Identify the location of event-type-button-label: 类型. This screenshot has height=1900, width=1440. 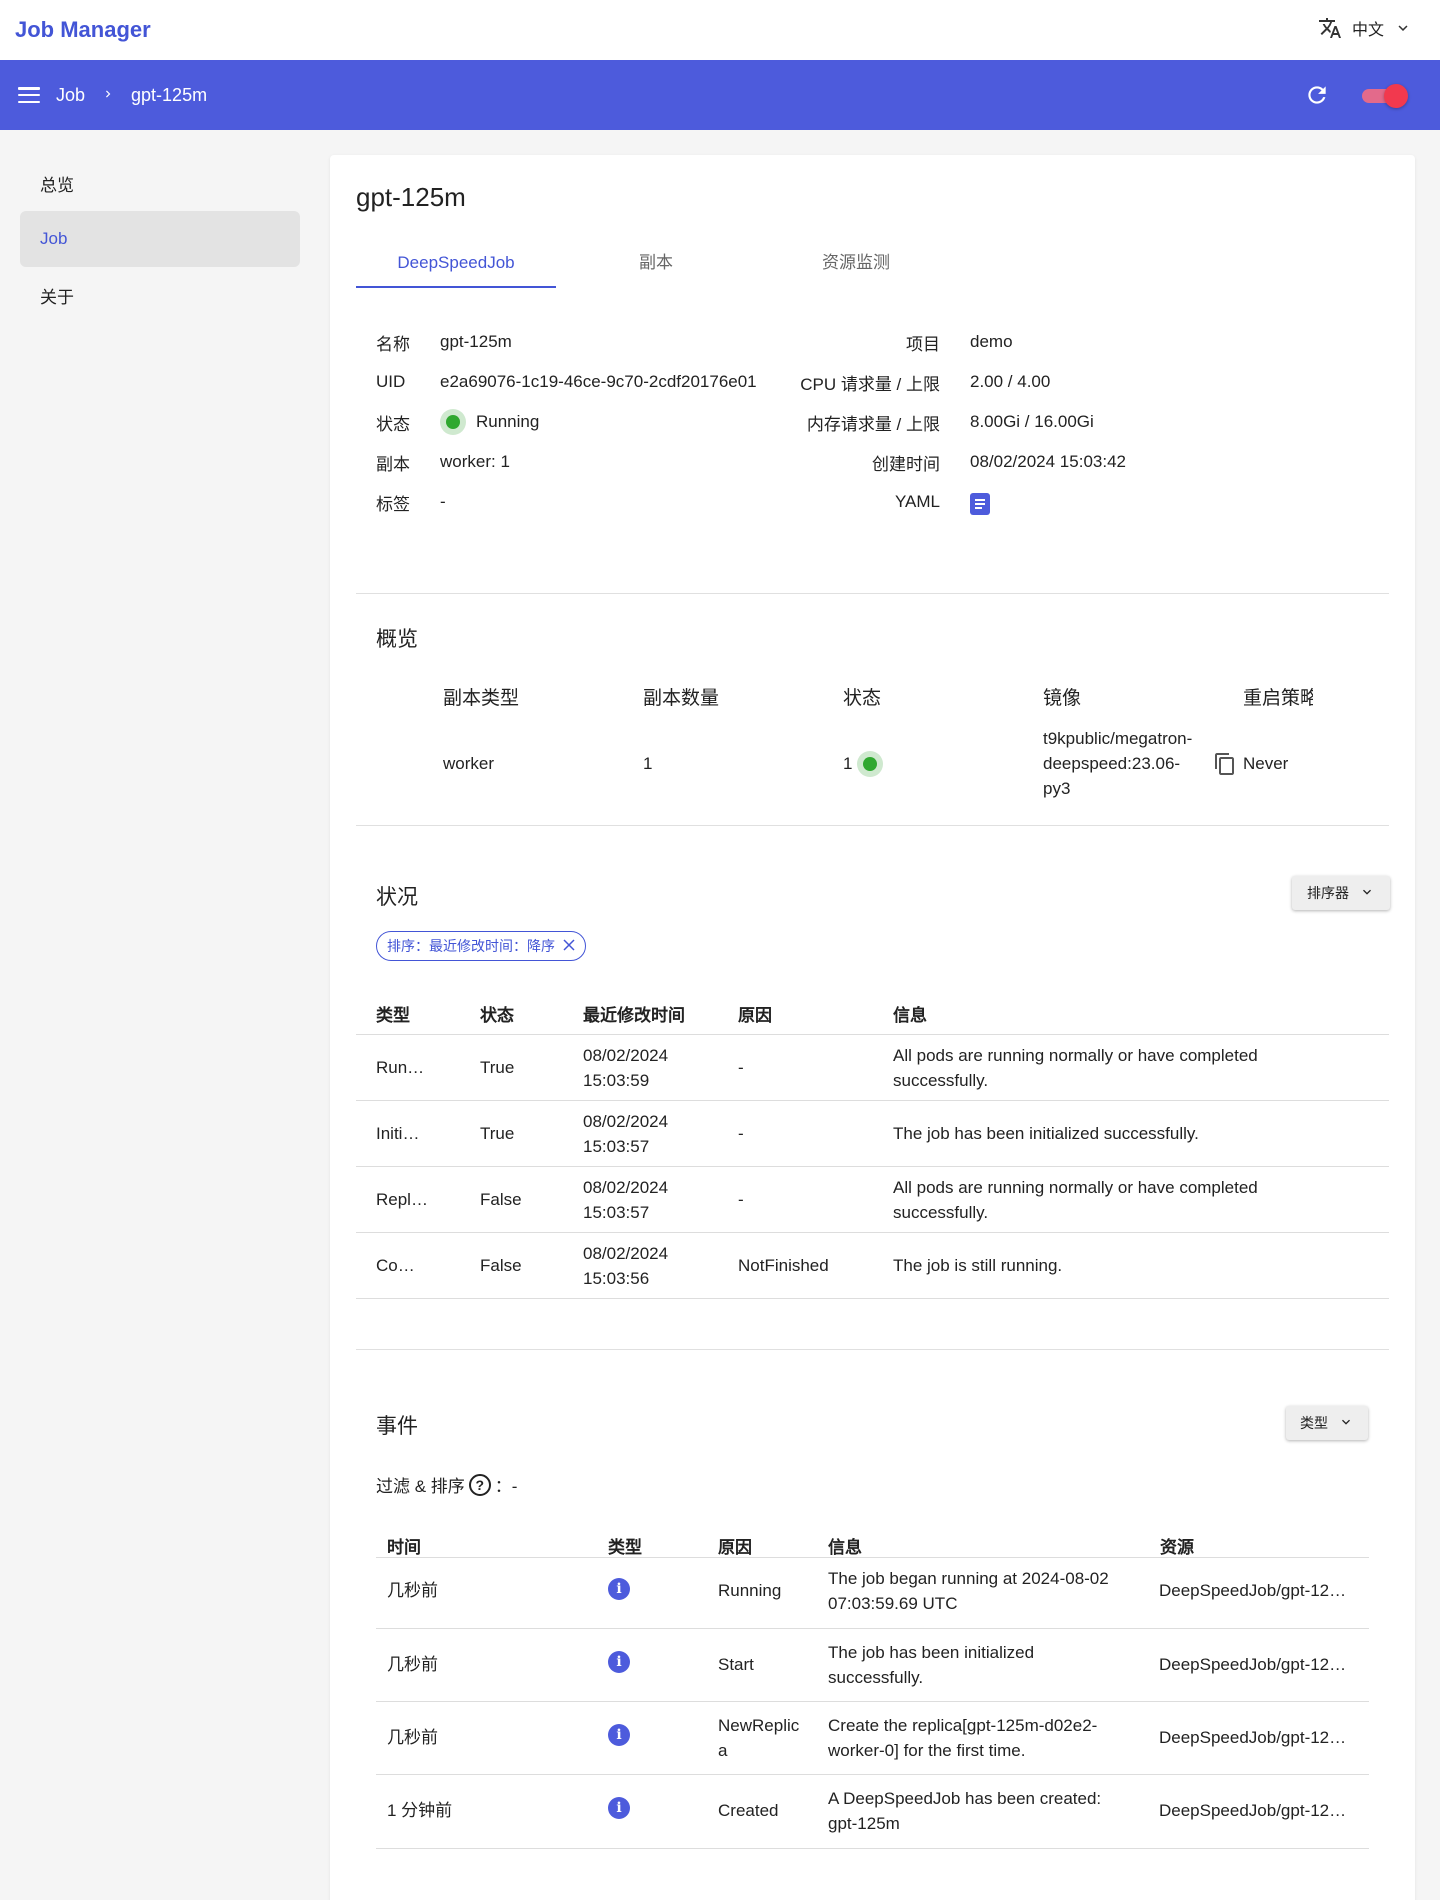
(1314, 1423).